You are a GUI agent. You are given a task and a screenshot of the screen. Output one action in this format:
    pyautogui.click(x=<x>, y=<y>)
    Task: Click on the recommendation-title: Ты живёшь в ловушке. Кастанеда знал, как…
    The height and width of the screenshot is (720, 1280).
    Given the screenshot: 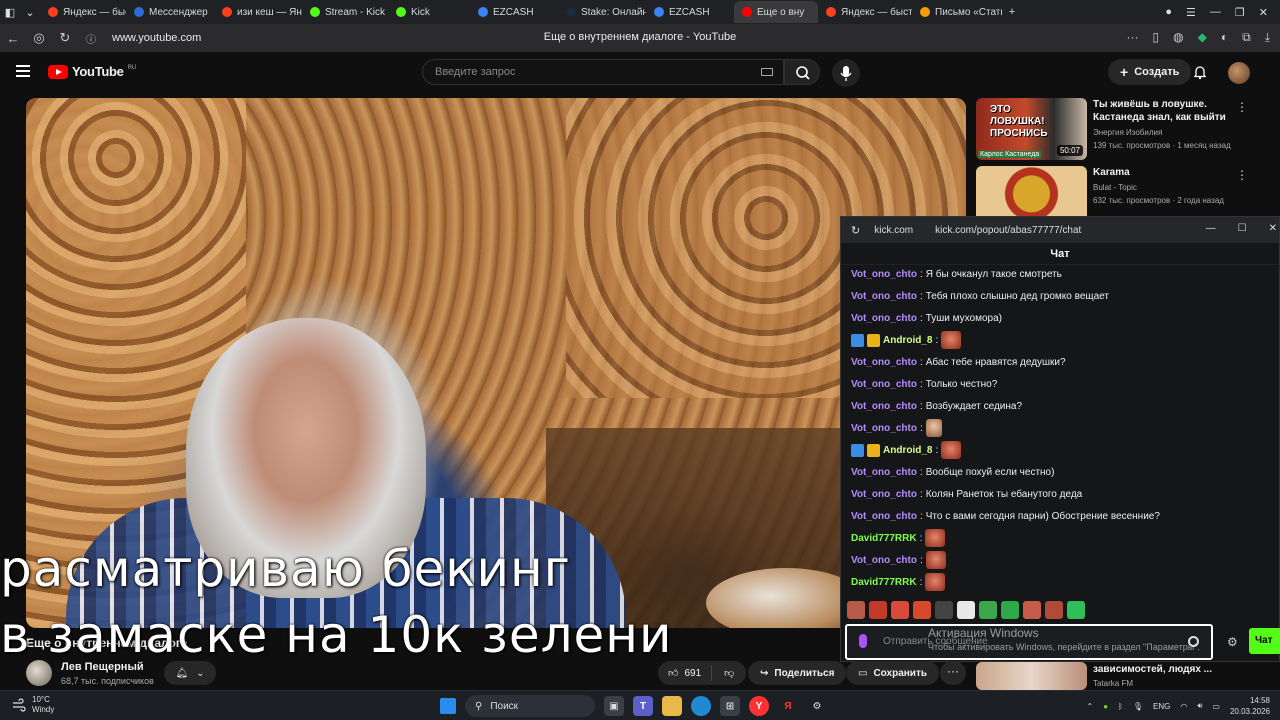 What is the action you would take?
    pyautogui.click(x=1168, y=111)
    